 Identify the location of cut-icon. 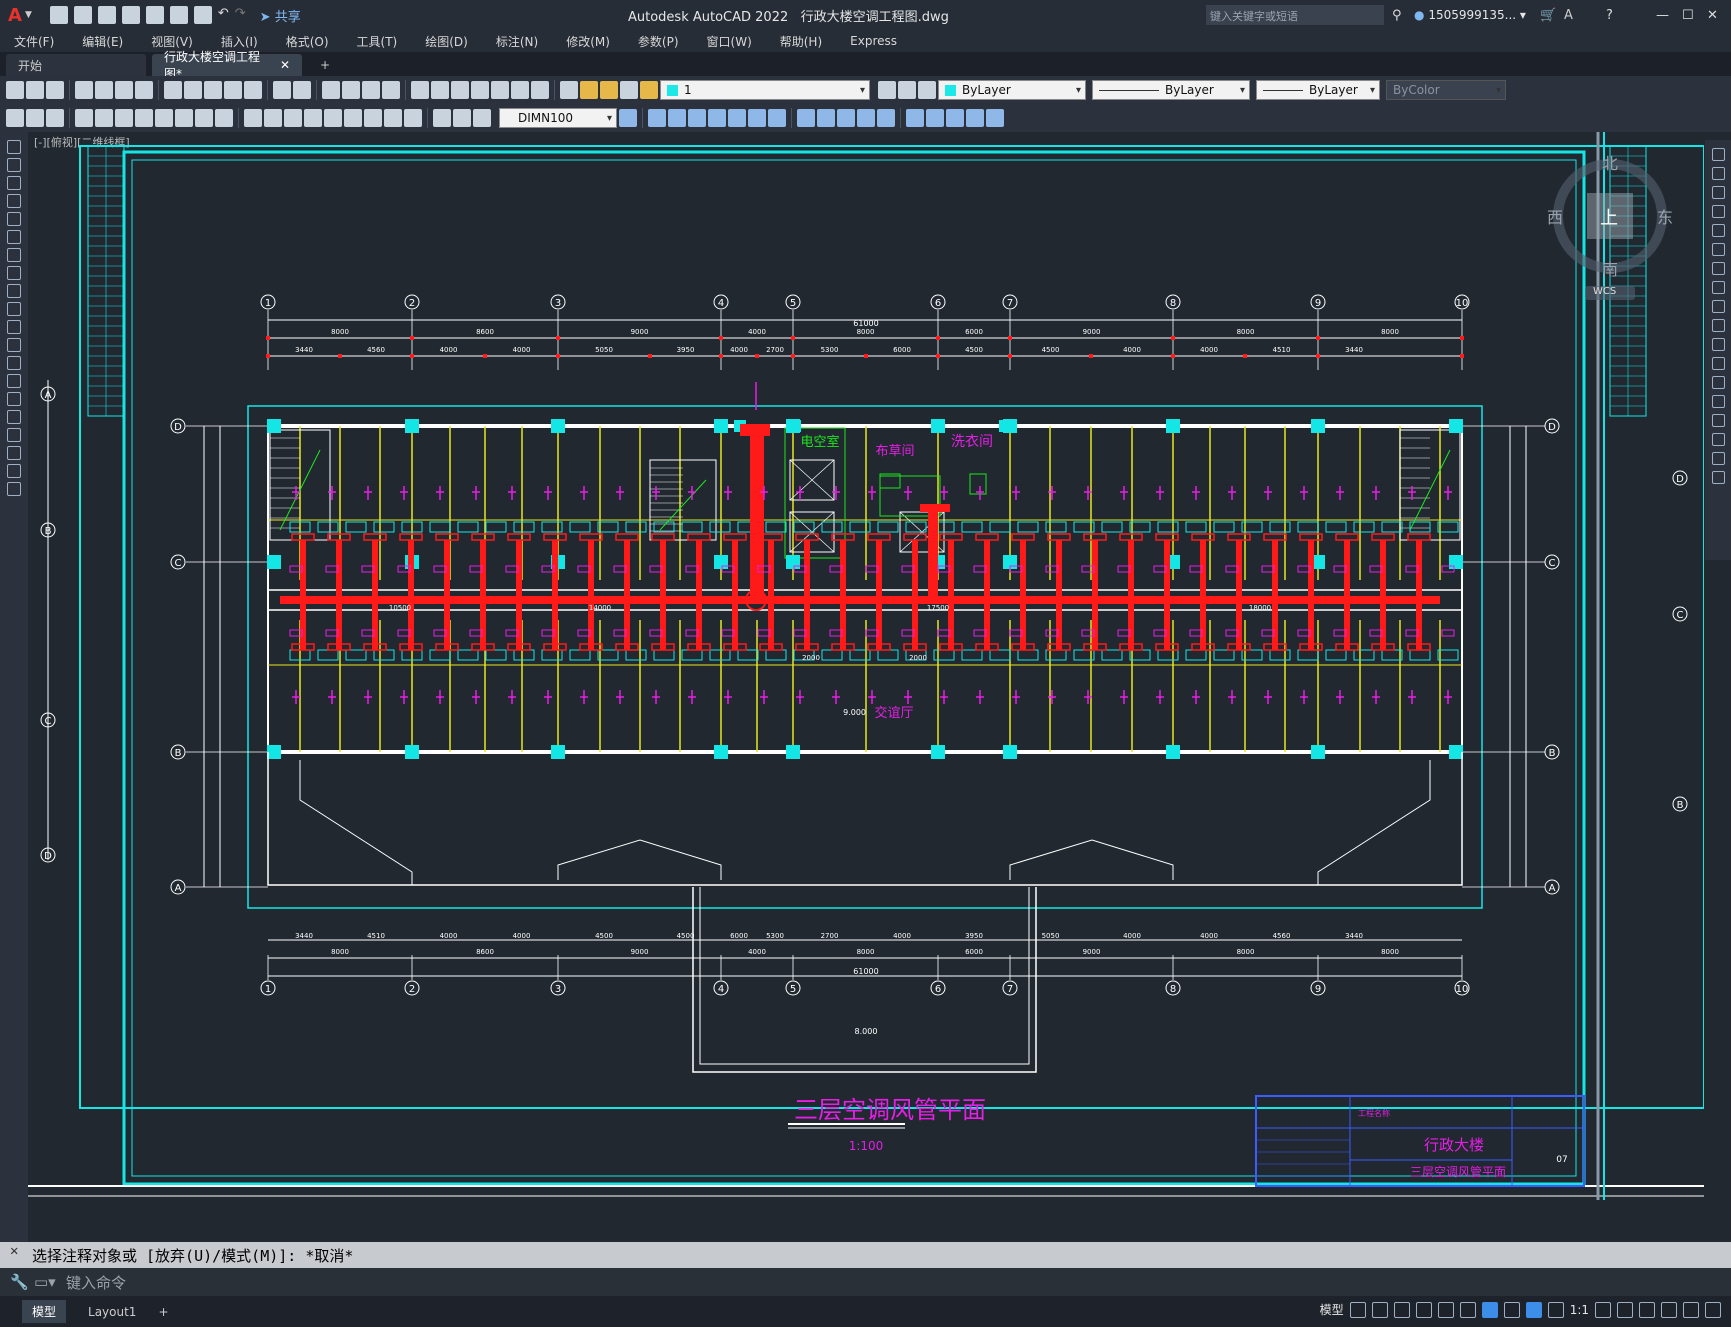
(173, 90).